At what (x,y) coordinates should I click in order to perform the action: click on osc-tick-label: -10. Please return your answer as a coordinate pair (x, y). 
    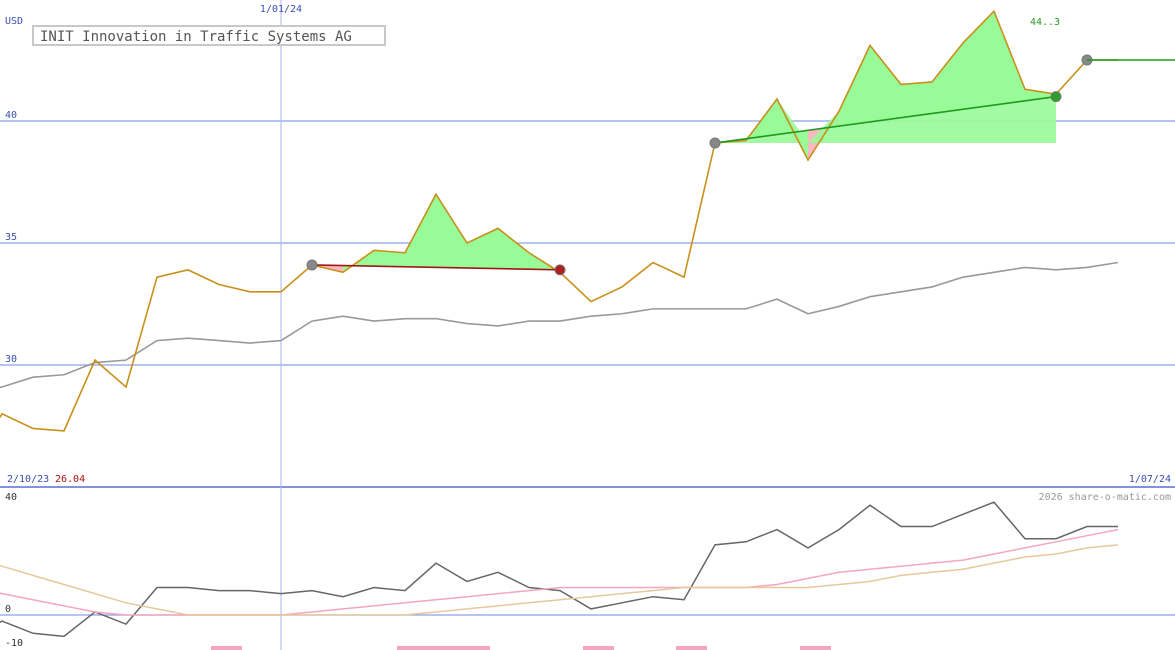
    Looking at the image, I should click on (14, 643).